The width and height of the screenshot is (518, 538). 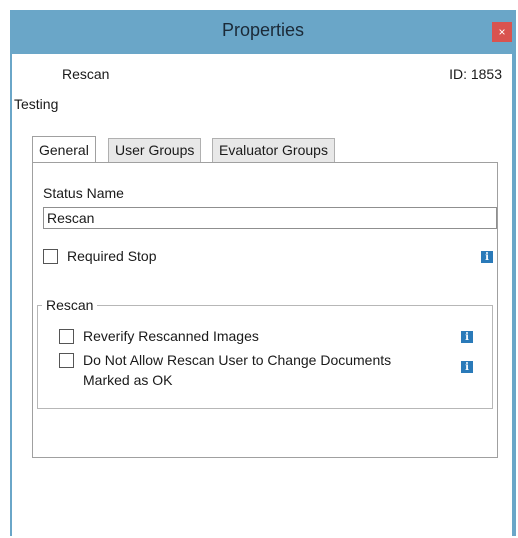 I want to click on rescan-group-title: Rescan, so click(x=70, y=305).